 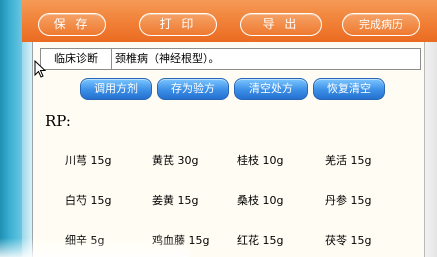 I want to click on clinical-diagnosis-row: 临床诊断 颈椎病（神经根型）。, so click(x=230, y=59).